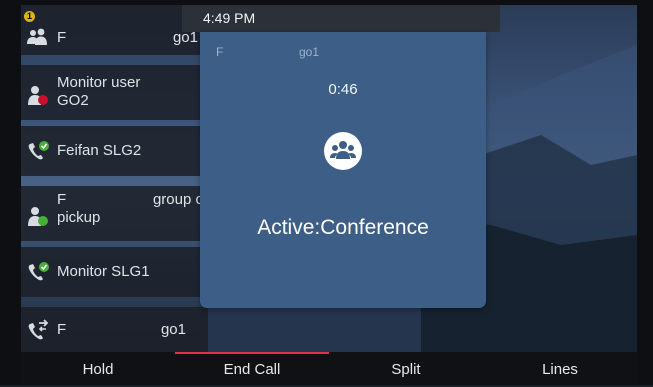  Describe the element at coordinates (645, 192) in the screenshot. I see `bezel-right` at that location.